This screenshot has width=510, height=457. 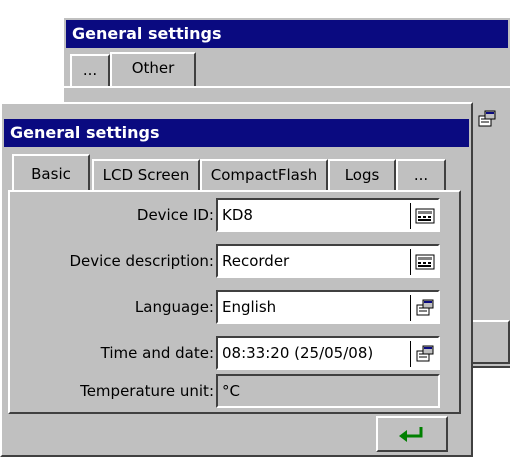 What do you see at coordinates (141, 261) in the screenshot?
I see `device-description-label: Device description:` at bounding box center [141, 261].